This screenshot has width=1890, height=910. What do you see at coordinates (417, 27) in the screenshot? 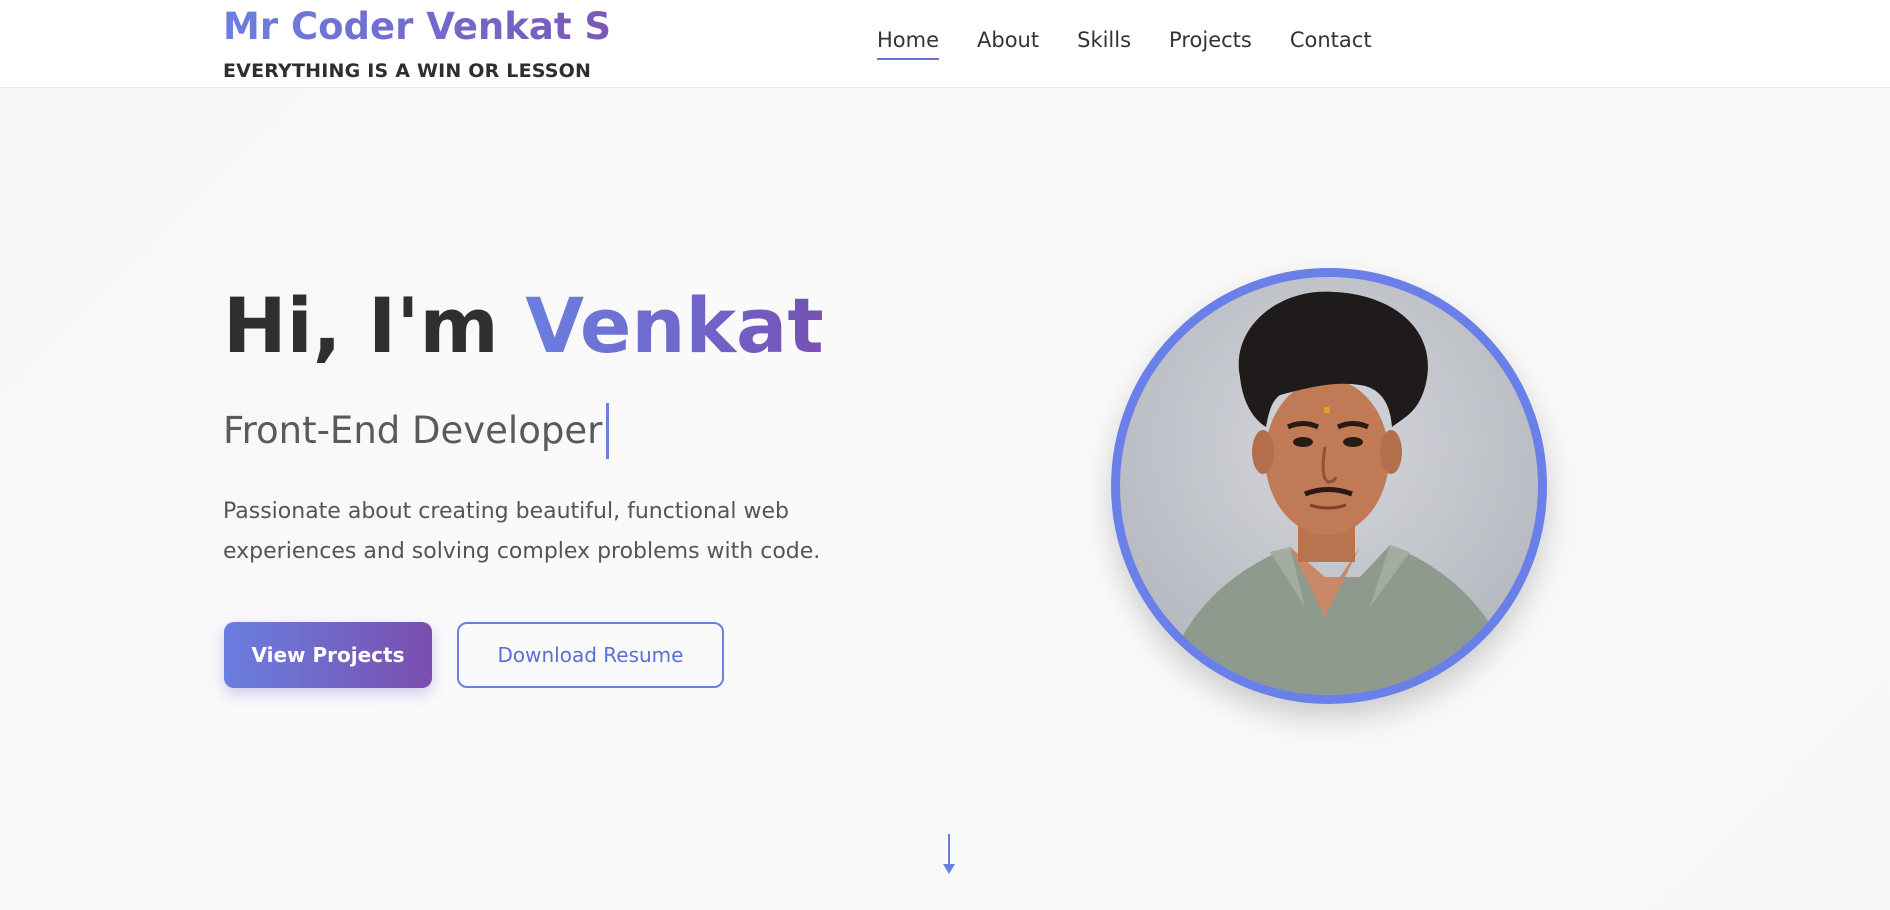
I see `brand-name: Mr Coder Venkat S` at bounding box center [417, 27].